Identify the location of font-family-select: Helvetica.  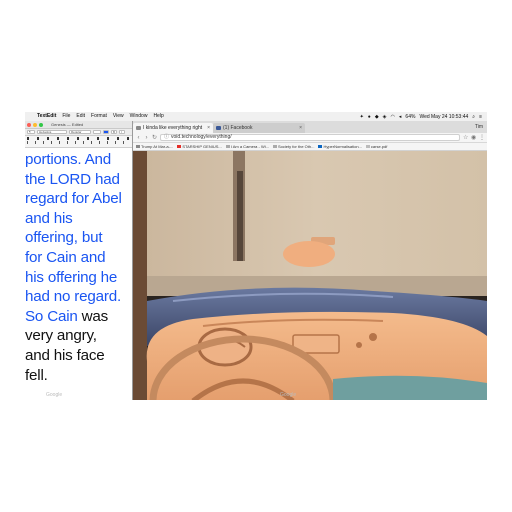
(52, 132).